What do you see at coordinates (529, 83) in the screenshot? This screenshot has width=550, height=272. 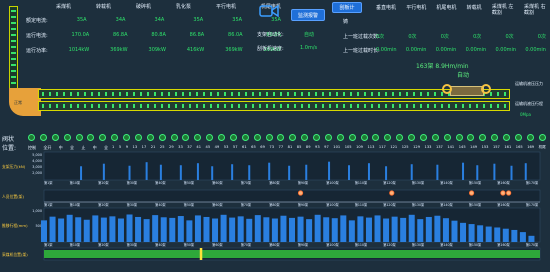 I see `hydraulic-pressure-label: 运输机液压压力` at bounding box center [529, 83].